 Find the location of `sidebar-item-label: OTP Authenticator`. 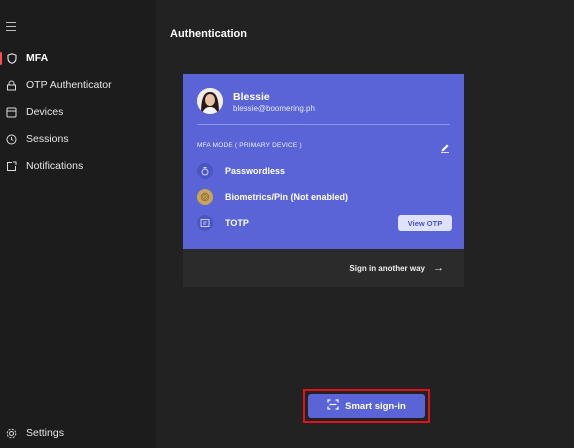

sidebar-item-label: OTP Authenticator is located at coordinates (69, 85).